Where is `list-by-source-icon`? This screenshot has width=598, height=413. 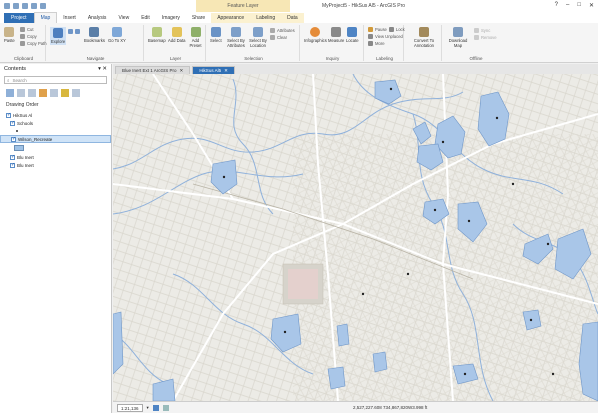
list-by-source-icon is located at coordinates (21, 93).